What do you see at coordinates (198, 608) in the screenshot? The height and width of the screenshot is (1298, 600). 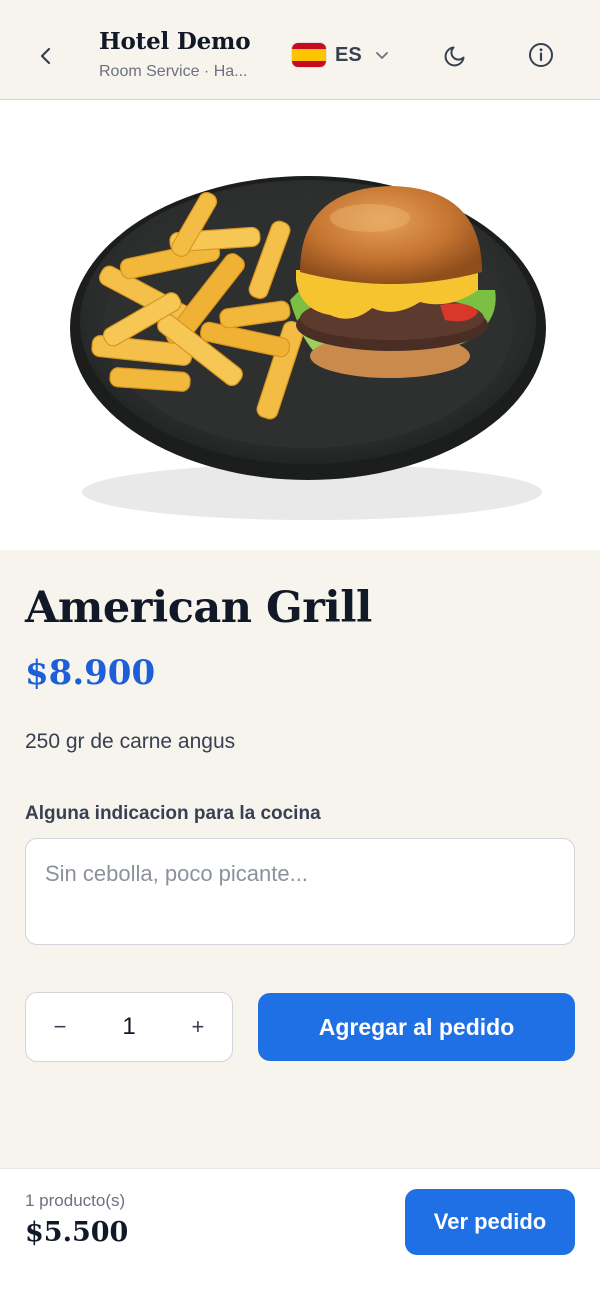 I see `product-title: American Grill` at bounding box center [198, 608].